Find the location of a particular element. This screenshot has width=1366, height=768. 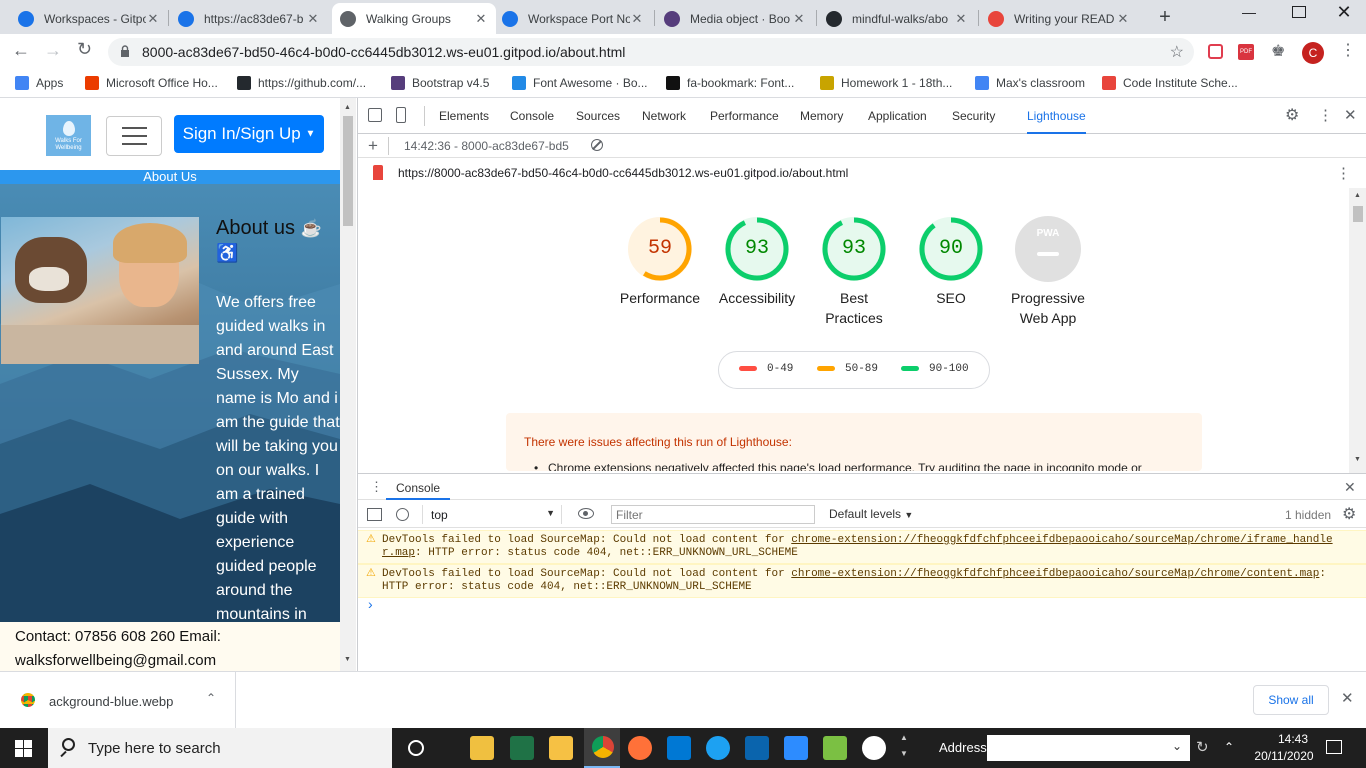

devtools-close-icon: ✕ is located at coordinates (1350, 115).